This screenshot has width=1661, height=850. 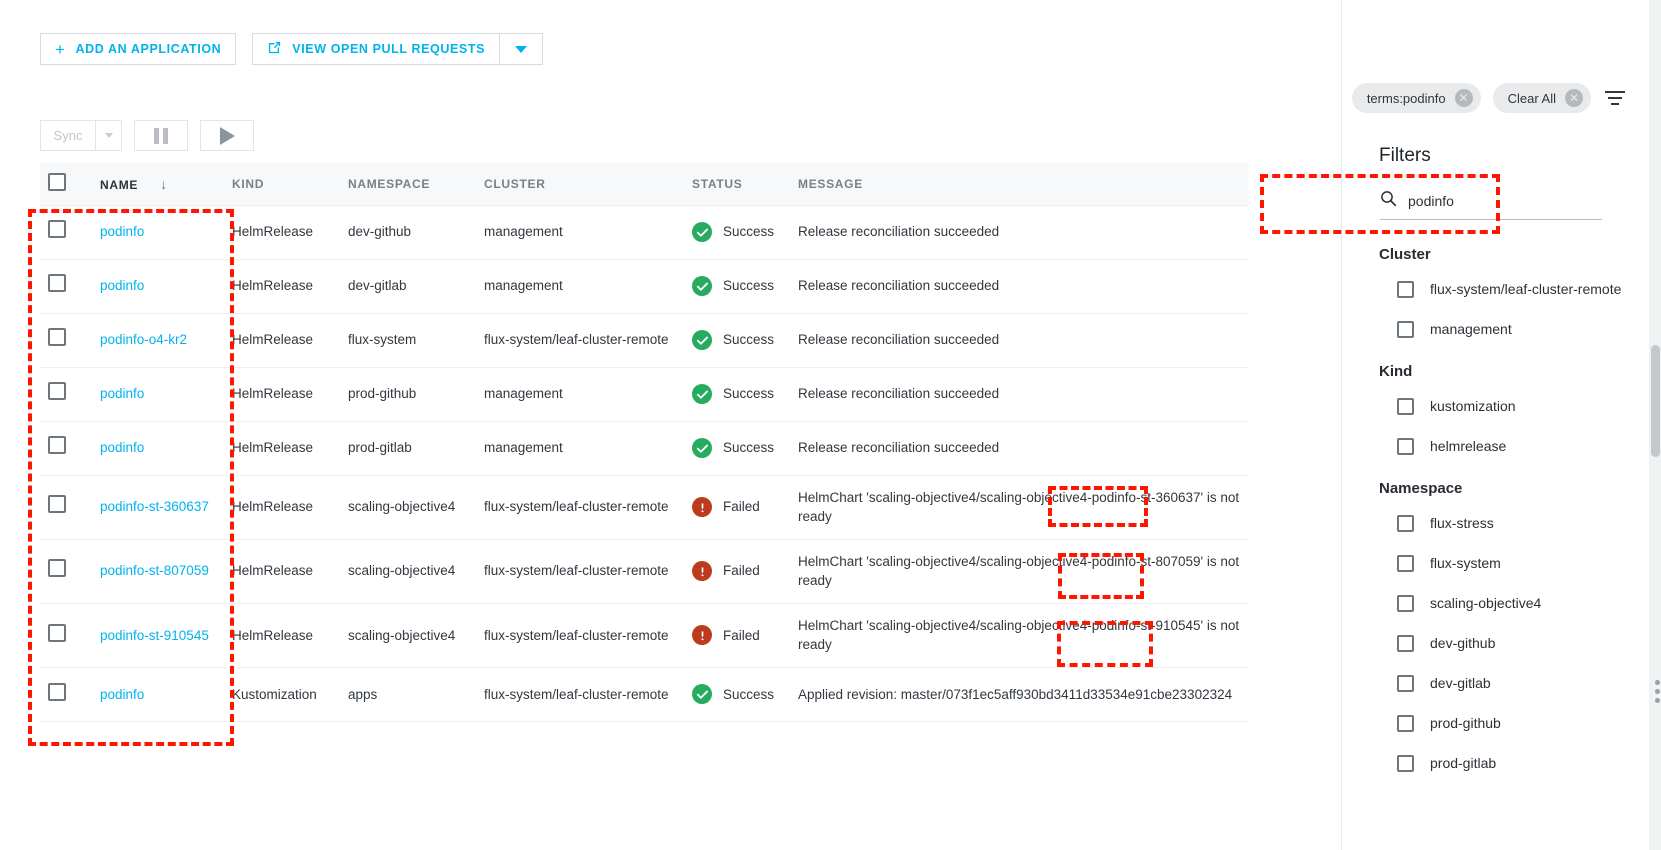 I want to click on add-application-button: + ADD AN APPLICATION, so click(x=138, y=49).